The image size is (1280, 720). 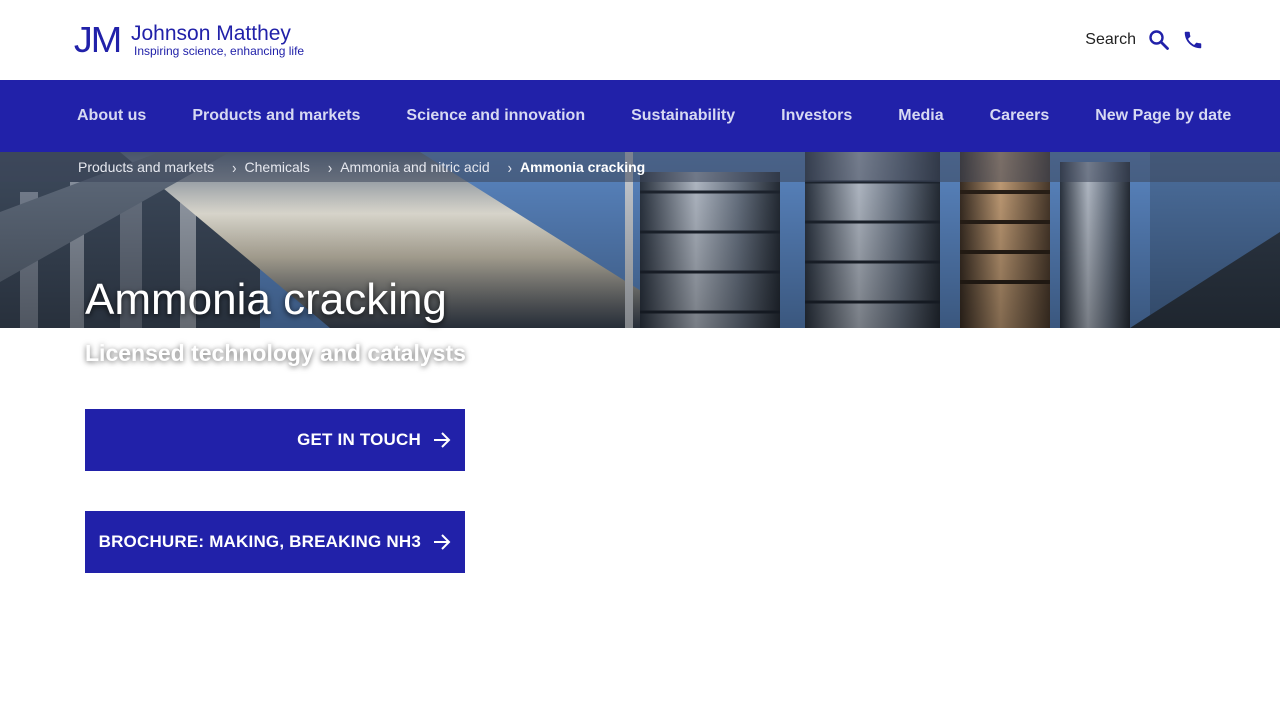 What do you see at coordinates (1193, 40) in the screenshot?
I see `phone-icon` at bounding box center [1193, 40].